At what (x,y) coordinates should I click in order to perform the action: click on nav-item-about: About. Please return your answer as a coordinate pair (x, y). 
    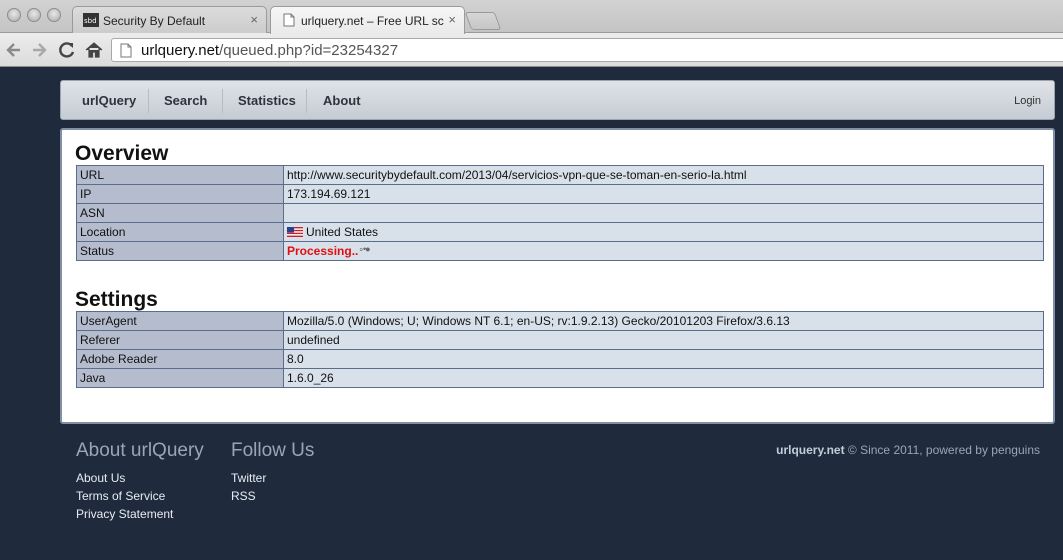
    Looking at the image, I should click on (342, 100).